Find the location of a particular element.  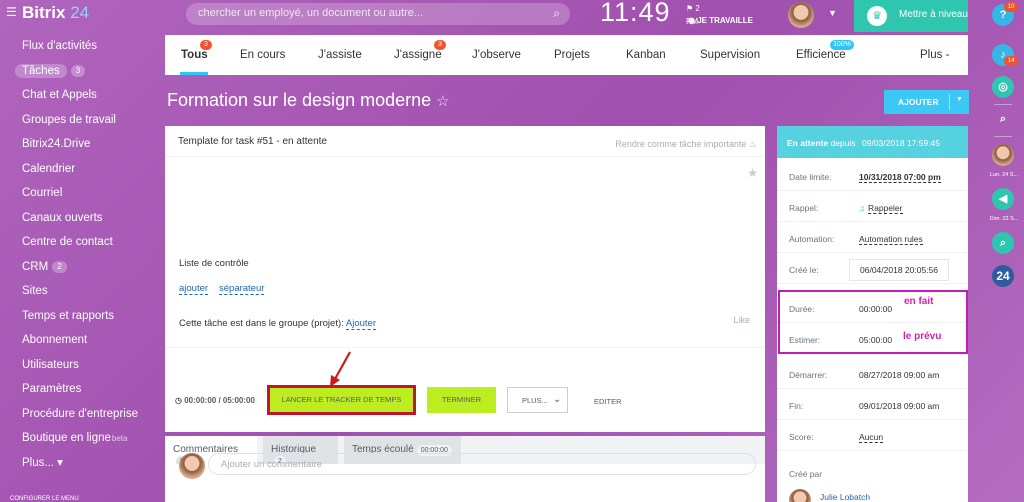

sidebar-item-subscription: Abonnement is located at coordinates (80, 342).